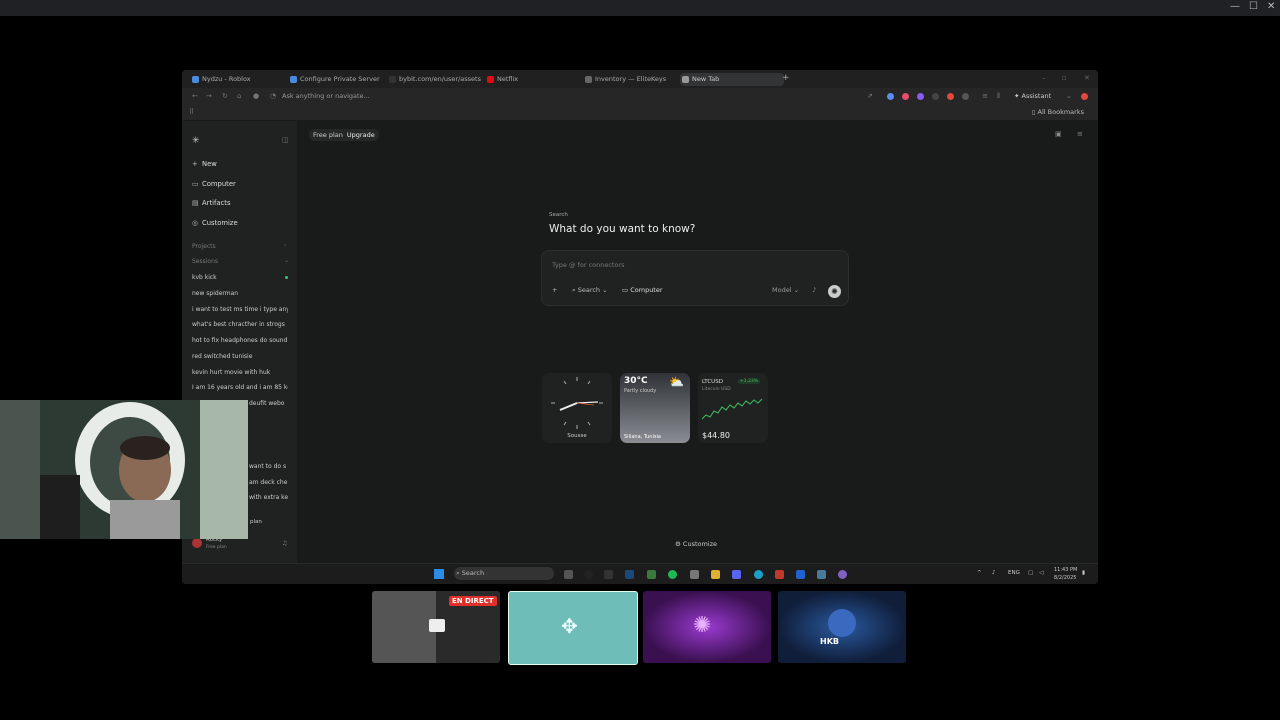 The image size is (1280, 720). I want to click on tray-chevron-icon: ^, so click(979, 573).